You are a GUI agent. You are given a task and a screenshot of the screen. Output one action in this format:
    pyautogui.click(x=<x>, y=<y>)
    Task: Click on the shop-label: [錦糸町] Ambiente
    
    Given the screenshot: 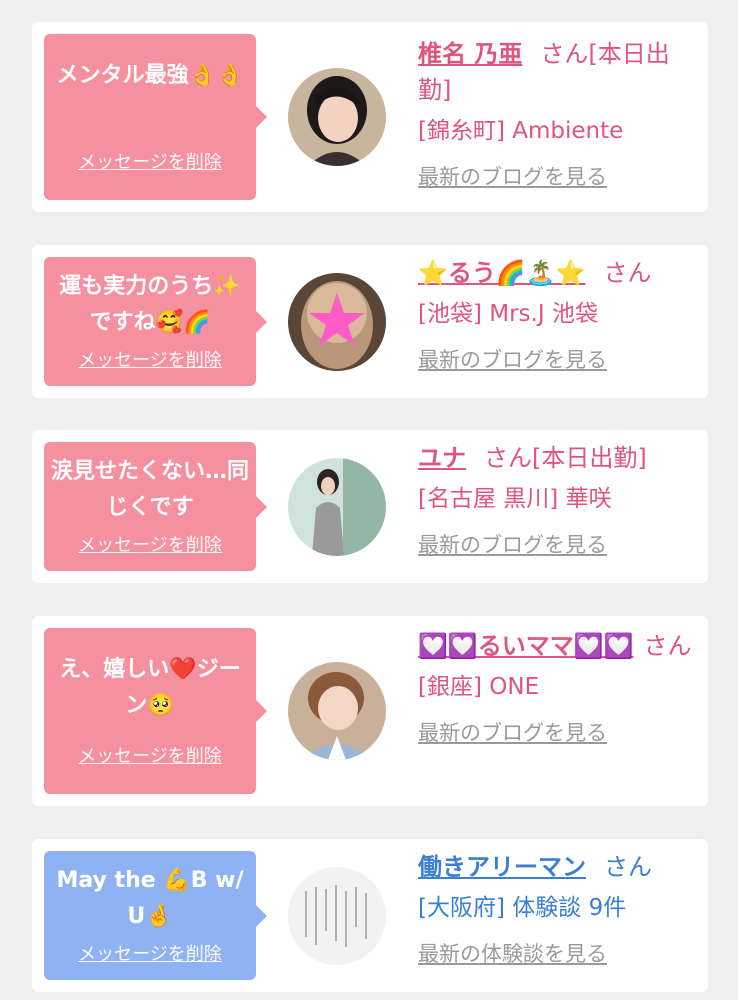 What is the action you would take?
    pyautogui.click(x=521, y=131)
    